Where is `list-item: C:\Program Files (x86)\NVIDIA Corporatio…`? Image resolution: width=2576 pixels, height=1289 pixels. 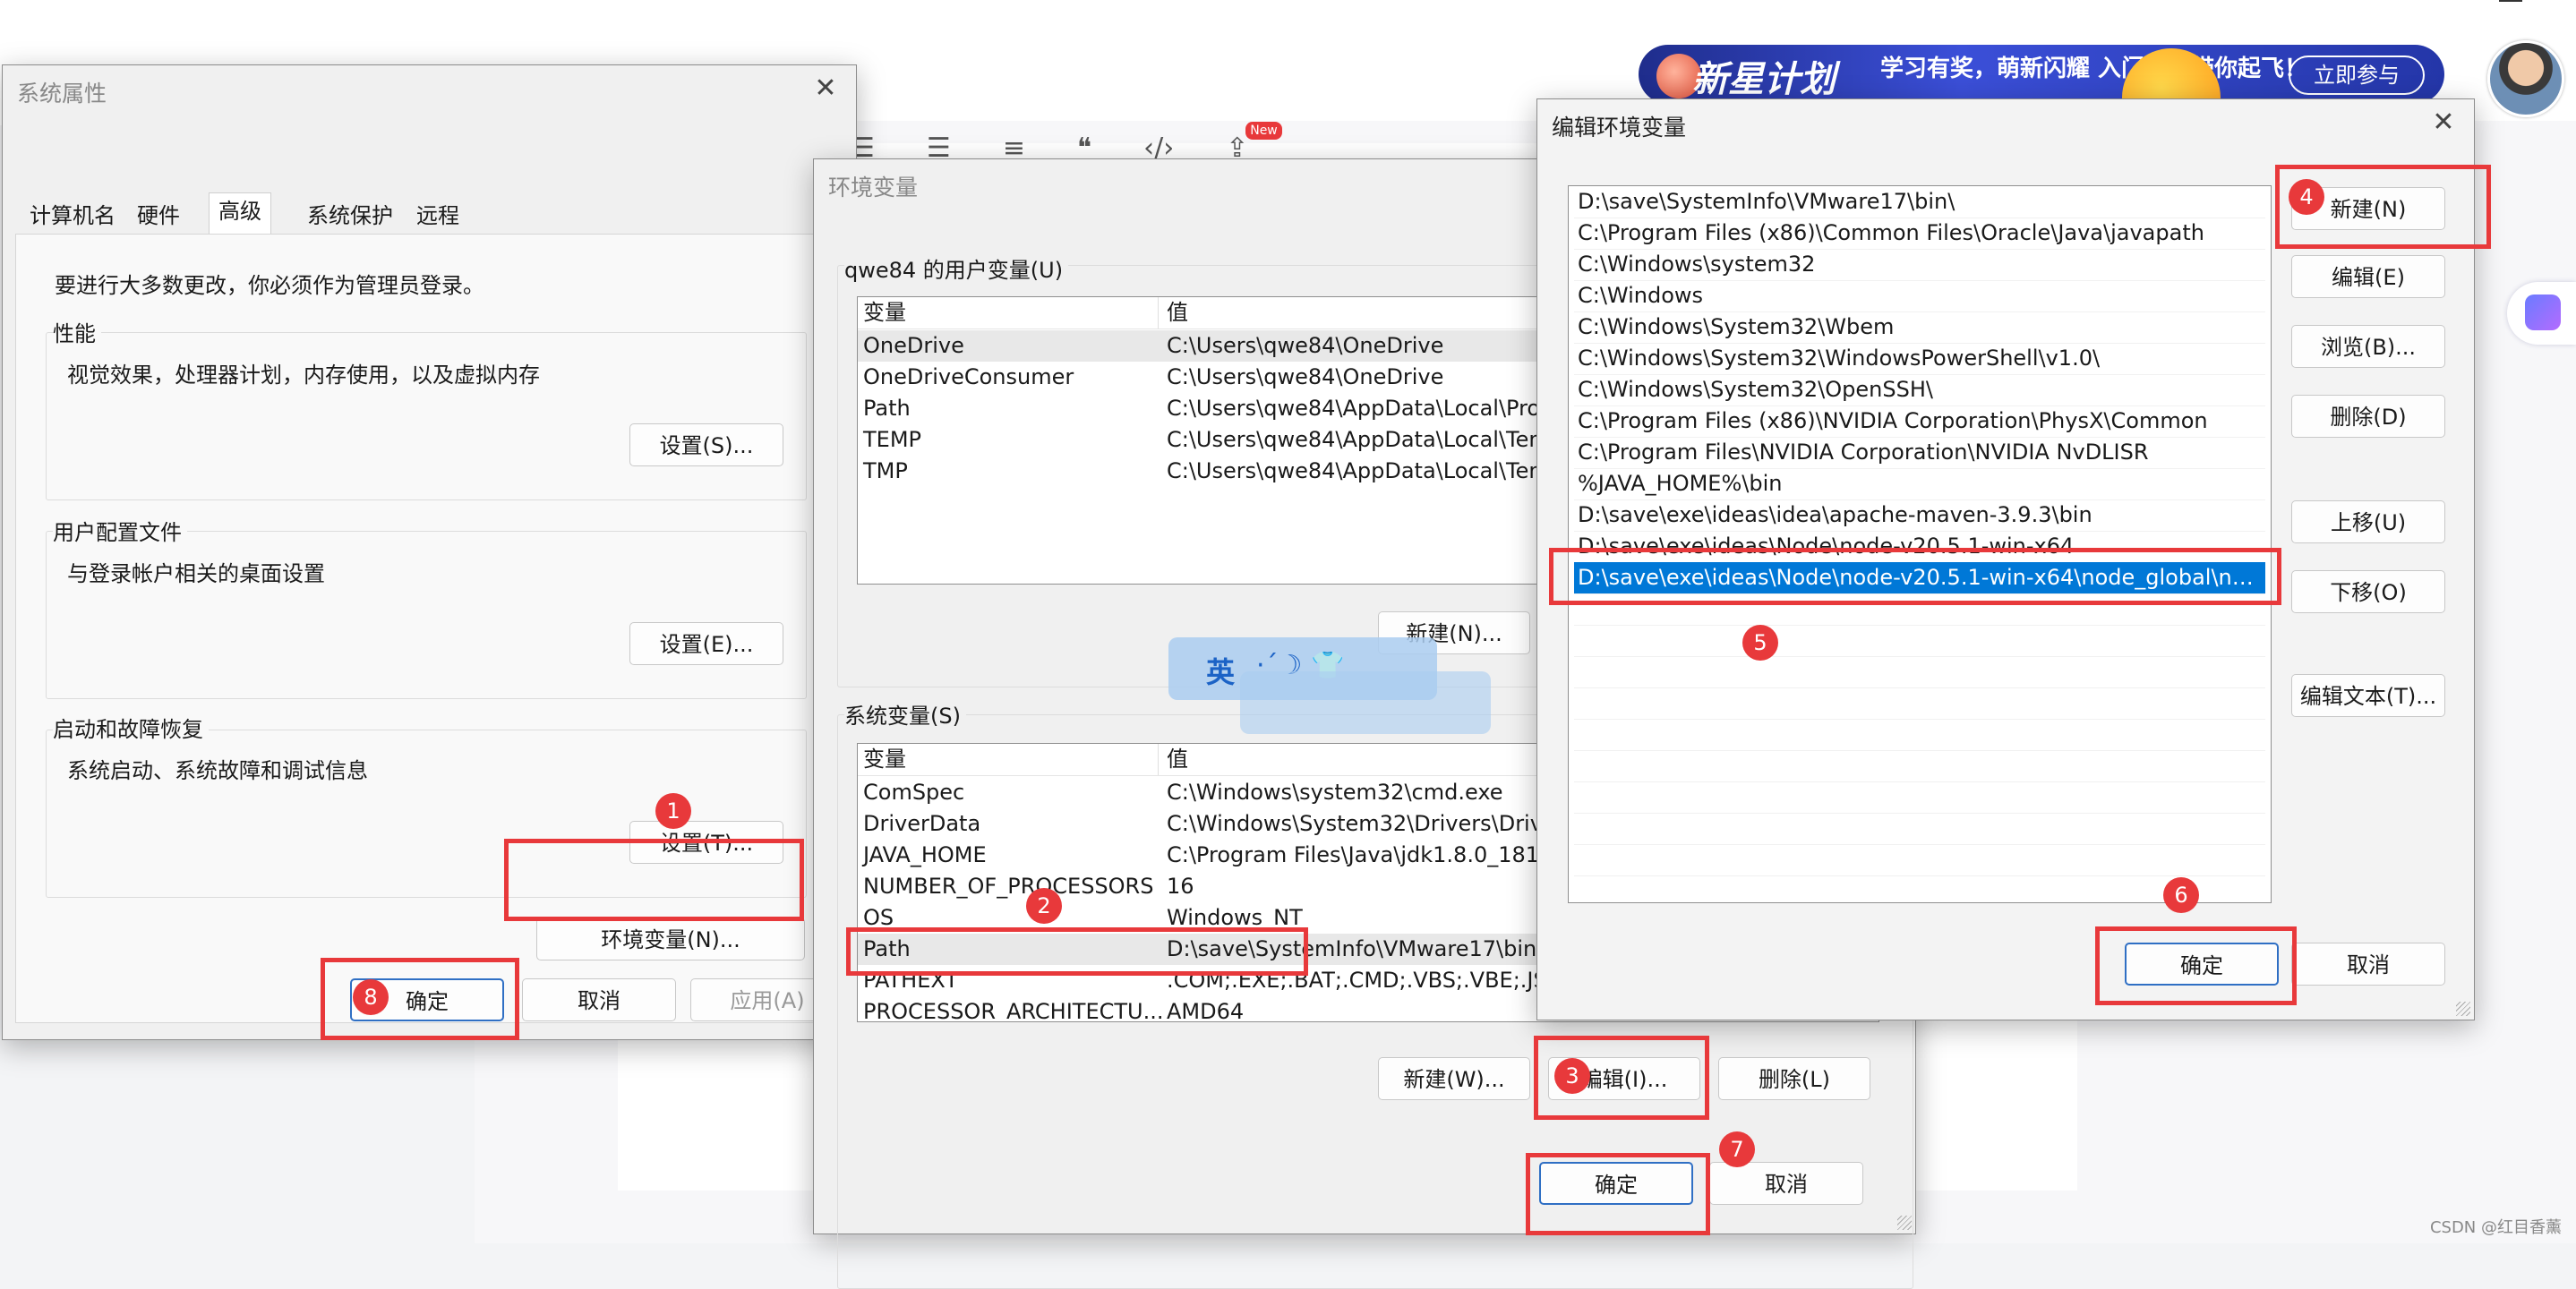 list-item: C:\Program Files (x86)\NVIDIA Corporatio… is located at coordinates (1919, 422).